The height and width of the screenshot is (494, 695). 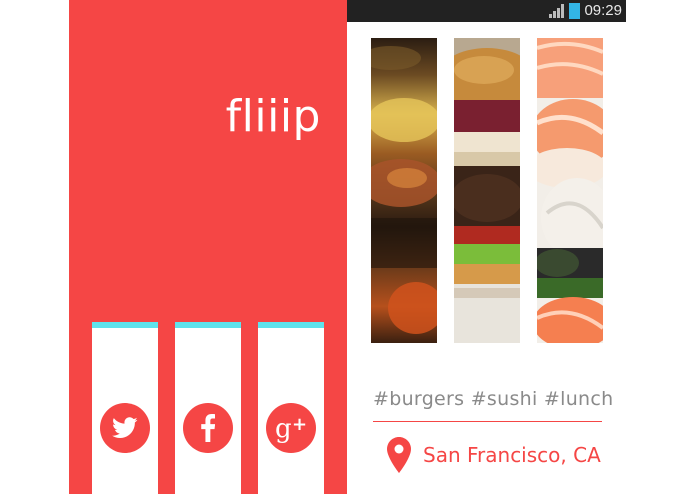 What do you see at coordinates (570, 190) in the screenshot?
I see `food-image-sushi` at bounding box center [570, 190].